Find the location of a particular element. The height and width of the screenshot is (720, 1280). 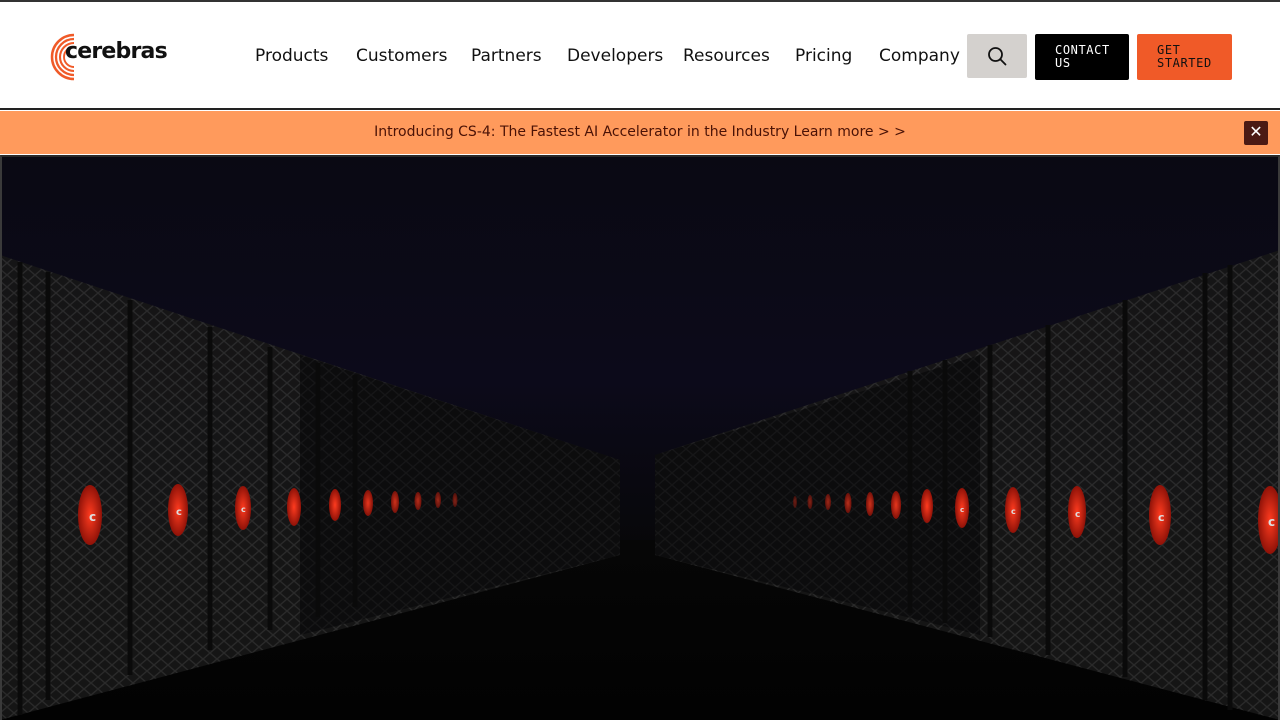

search-button is located at coordinates (997, 56).